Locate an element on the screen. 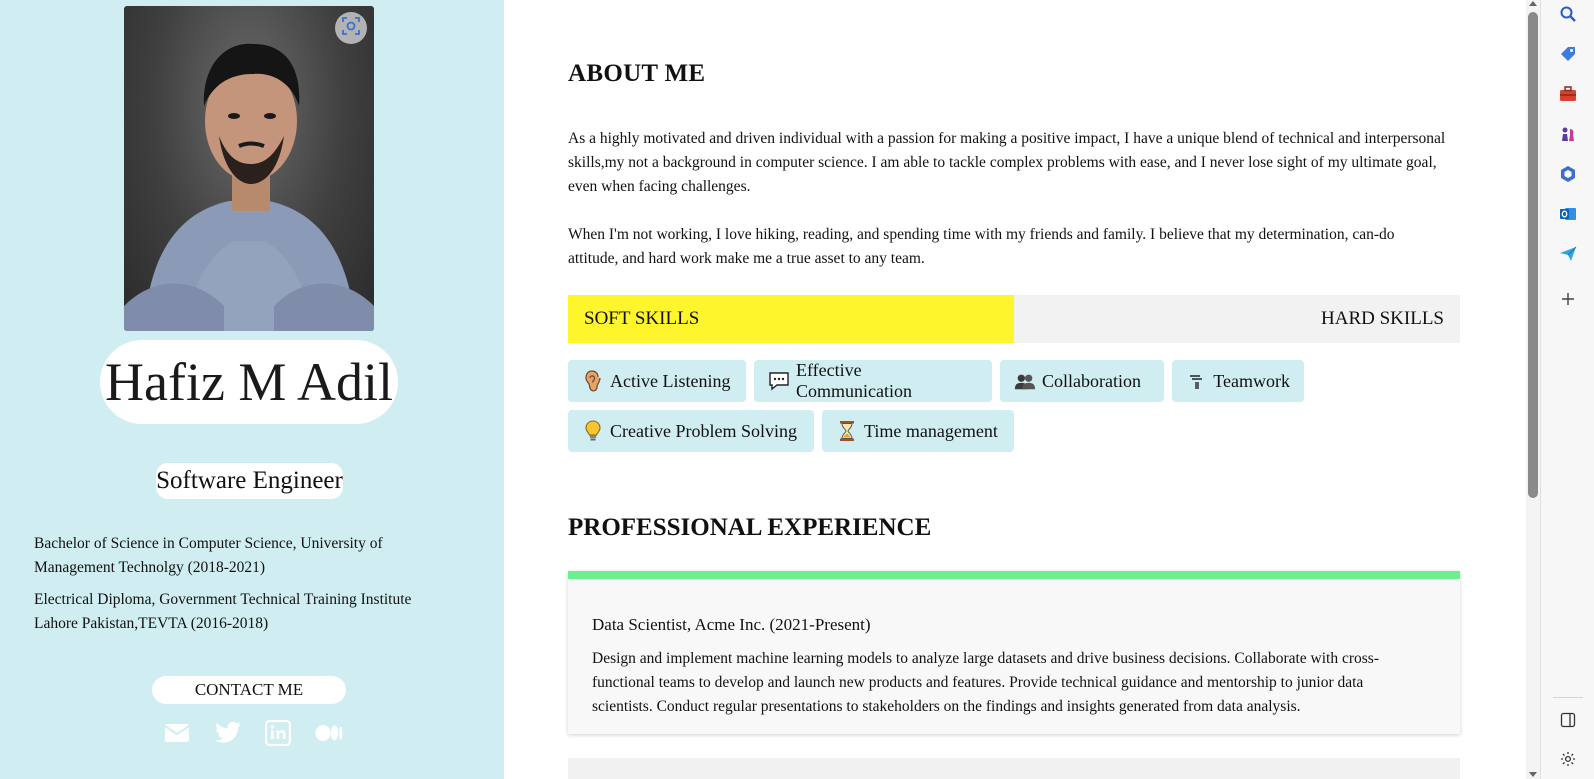 This screenshot has height=779, width=1594. profile-name: Hafiz M Adil is located at coordinates (249, 382).